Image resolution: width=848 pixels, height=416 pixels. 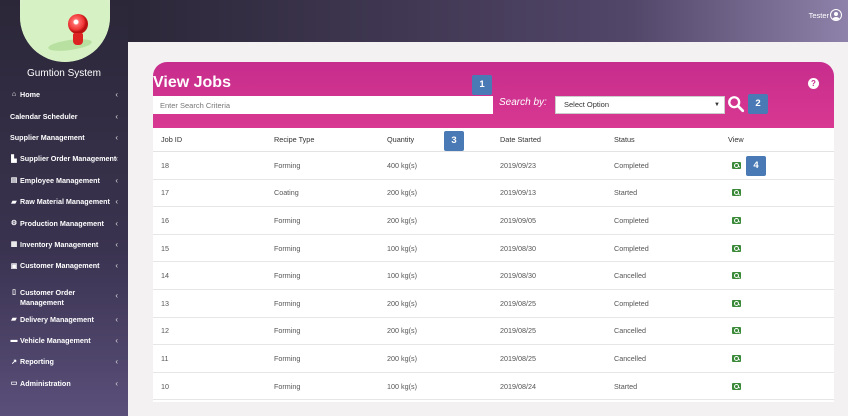 I want to click on search-input, so click(x=323, y=105).